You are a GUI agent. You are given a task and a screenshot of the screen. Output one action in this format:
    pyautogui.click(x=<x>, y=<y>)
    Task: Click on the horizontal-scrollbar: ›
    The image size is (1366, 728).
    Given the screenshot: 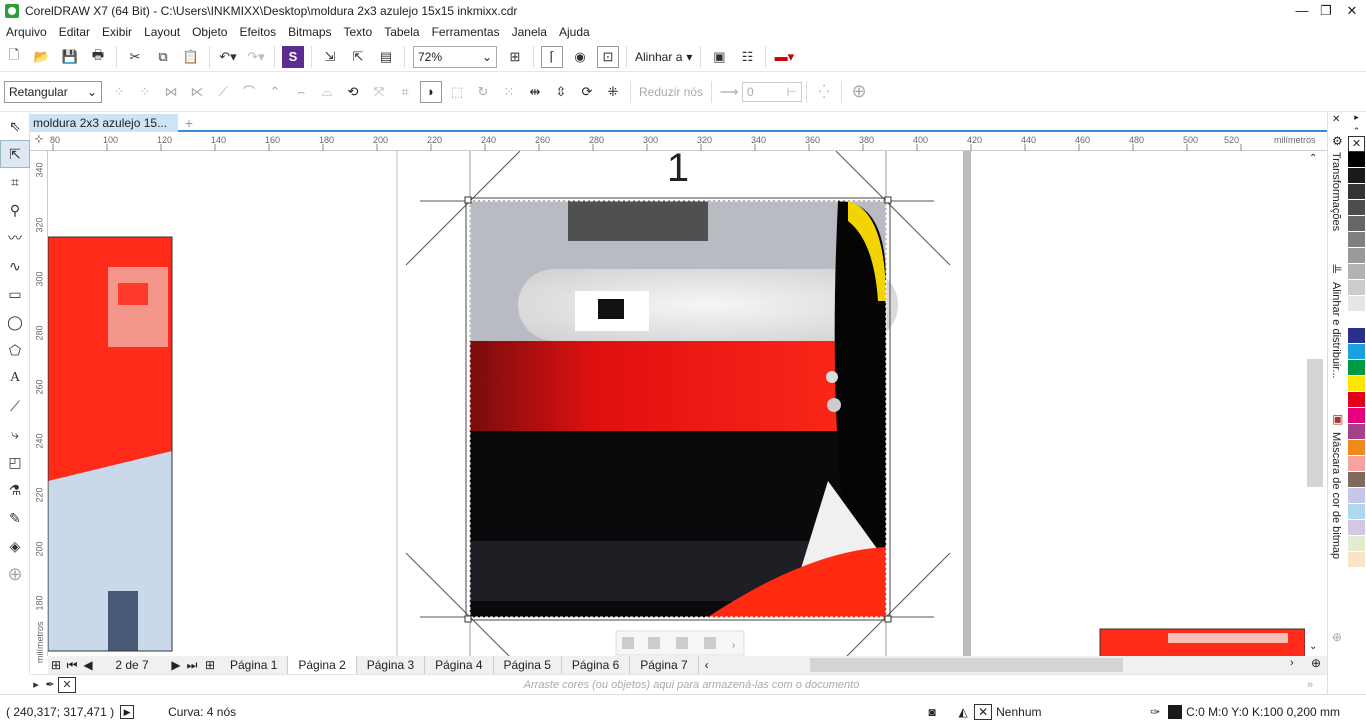 What is the action you would take?
    pyautogui.click(x=1032, y=665)
    